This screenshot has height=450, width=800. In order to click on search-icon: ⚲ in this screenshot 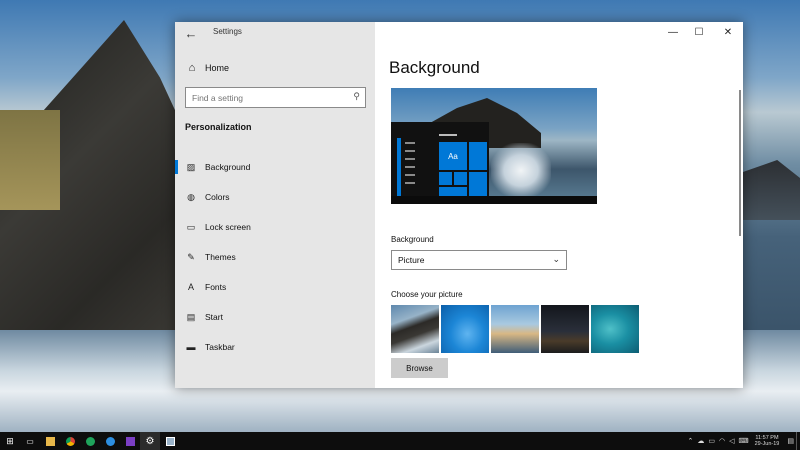, I will do `click(356, 96)`.